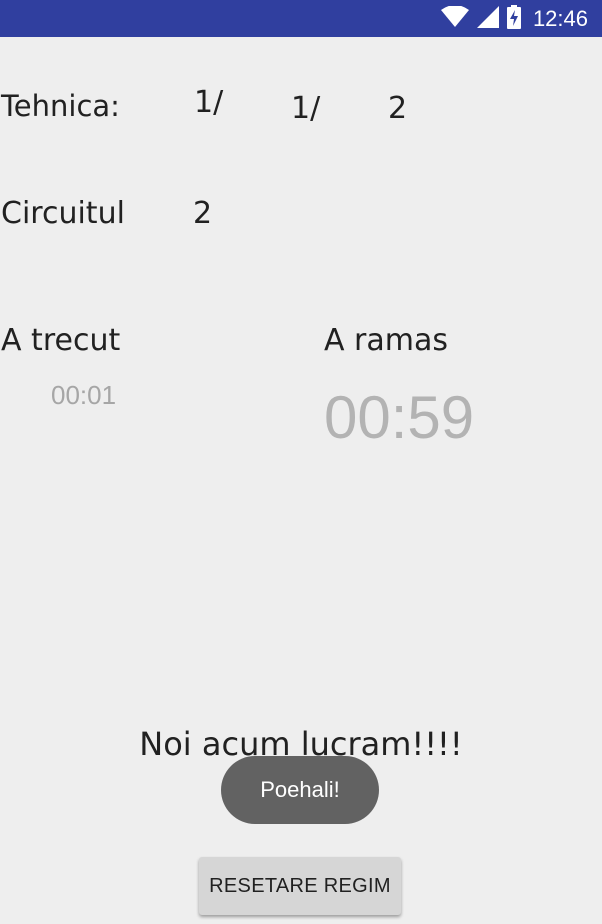 This screenshot has width=602, height=924. I want to click on circuit-value: 2, so click(203, 213).